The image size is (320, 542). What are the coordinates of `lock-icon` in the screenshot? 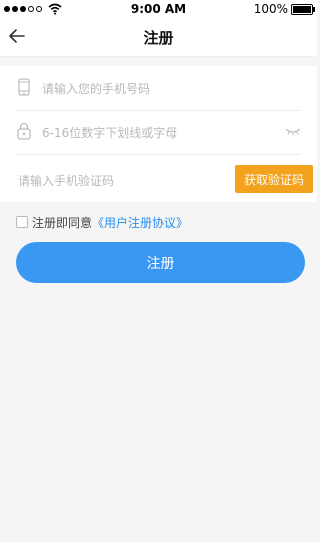 It's located at (24, 131).